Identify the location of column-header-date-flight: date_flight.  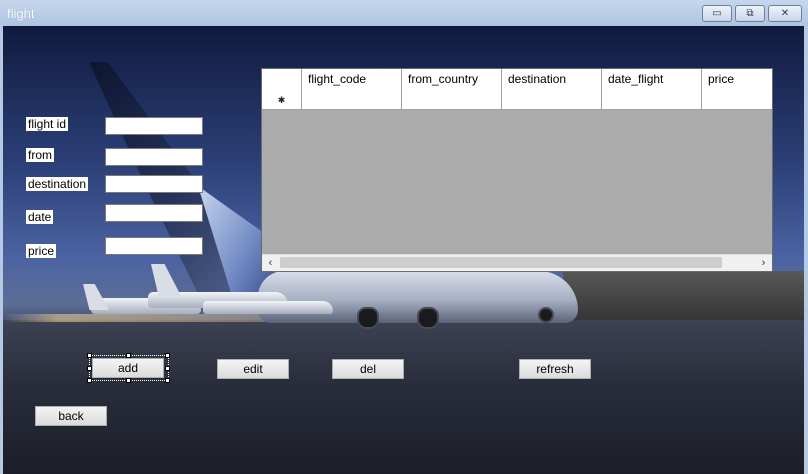
(652, 79).